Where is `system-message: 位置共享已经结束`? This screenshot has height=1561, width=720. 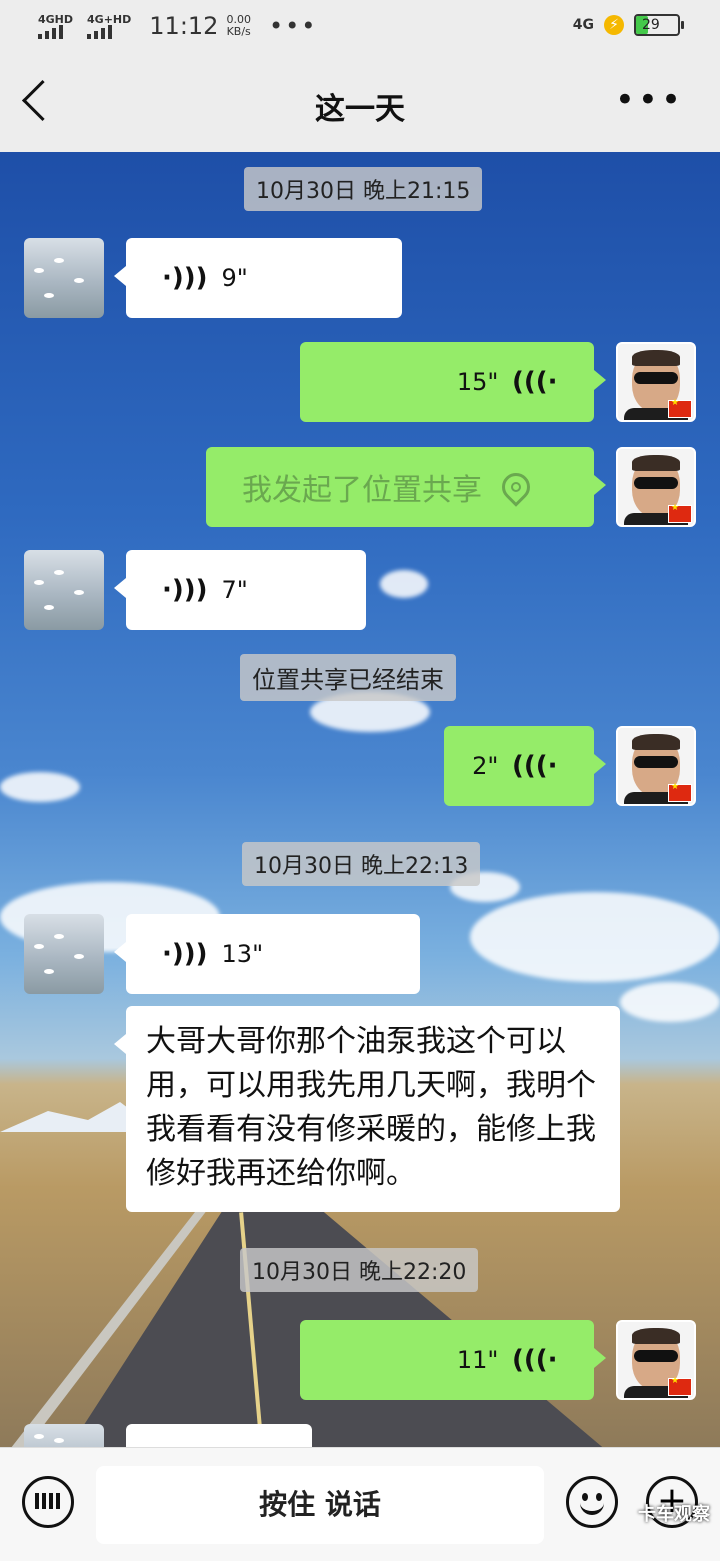
system-message: 位置共享已经结束 is located at coordinates (348, 677).